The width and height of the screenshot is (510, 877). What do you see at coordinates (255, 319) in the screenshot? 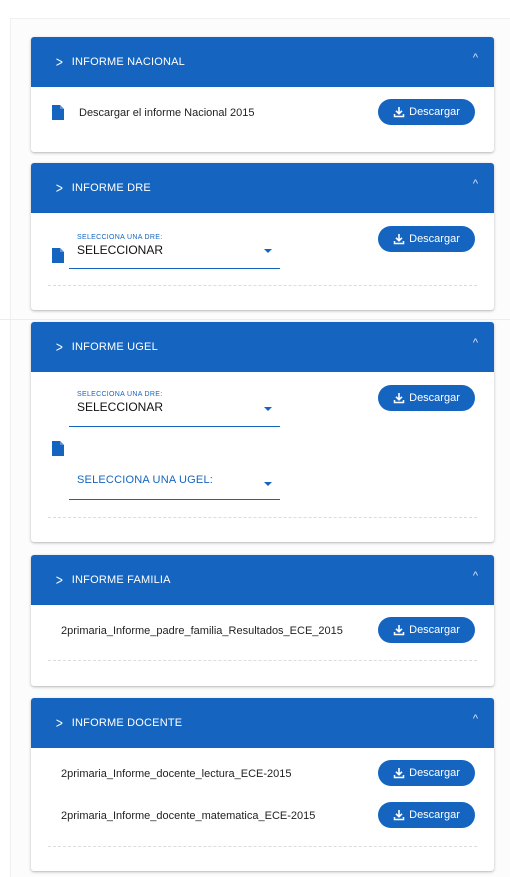
I see `page-divider` at bounding box center [255, 319].